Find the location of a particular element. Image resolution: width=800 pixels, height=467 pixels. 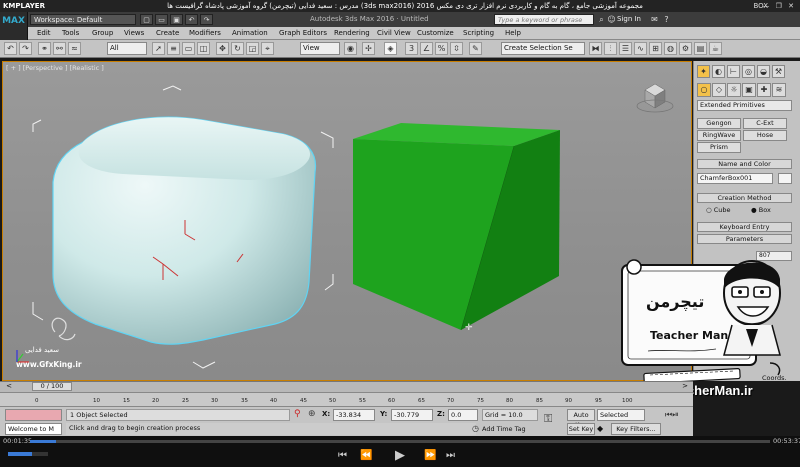

menu-civil-view: Civil View is located at coordinates (394, 33).